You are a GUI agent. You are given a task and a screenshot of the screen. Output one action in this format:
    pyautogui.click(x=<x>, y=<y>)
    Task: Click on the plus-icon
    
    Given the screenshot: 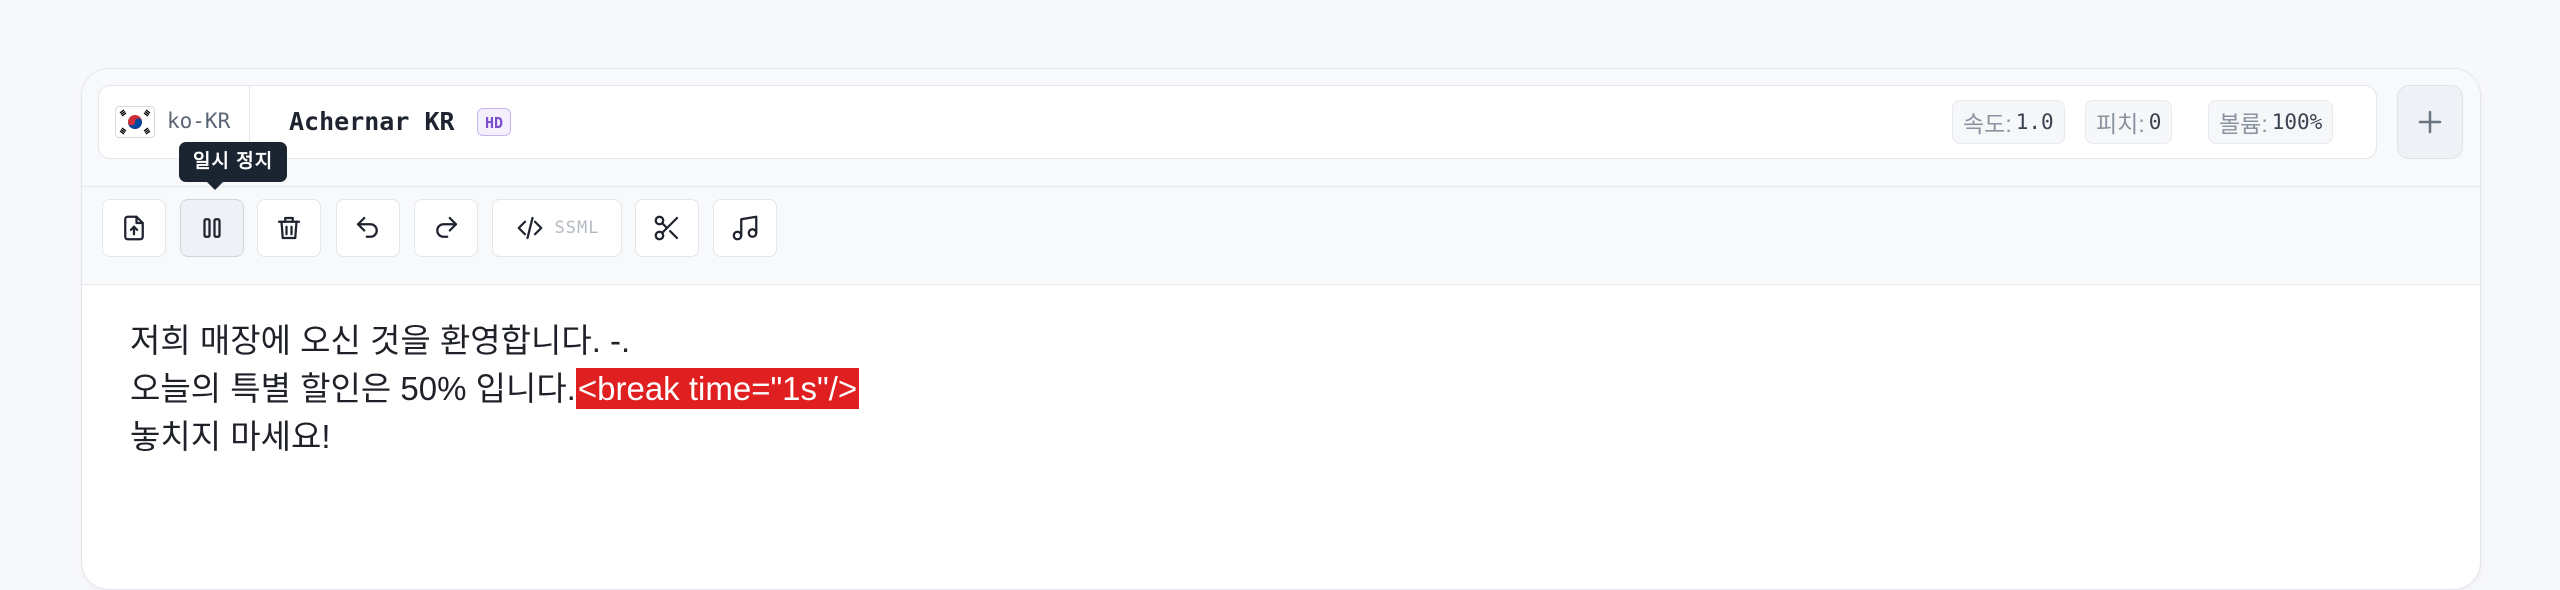 What is the action you would take?
    pyautogui.click(x=2430, y=122)
    